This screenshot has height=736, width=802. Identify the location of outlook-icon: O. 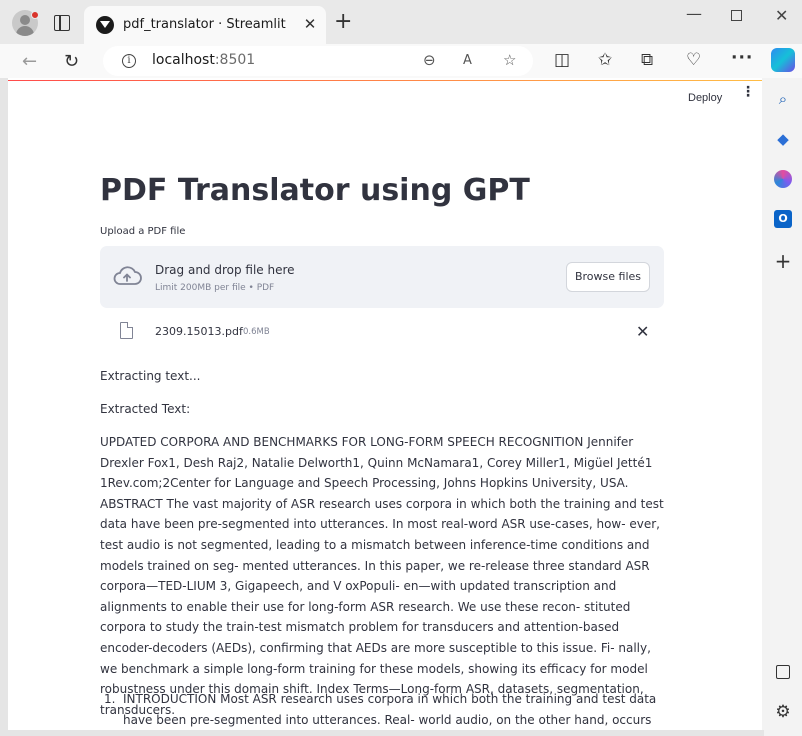
(783, 219).